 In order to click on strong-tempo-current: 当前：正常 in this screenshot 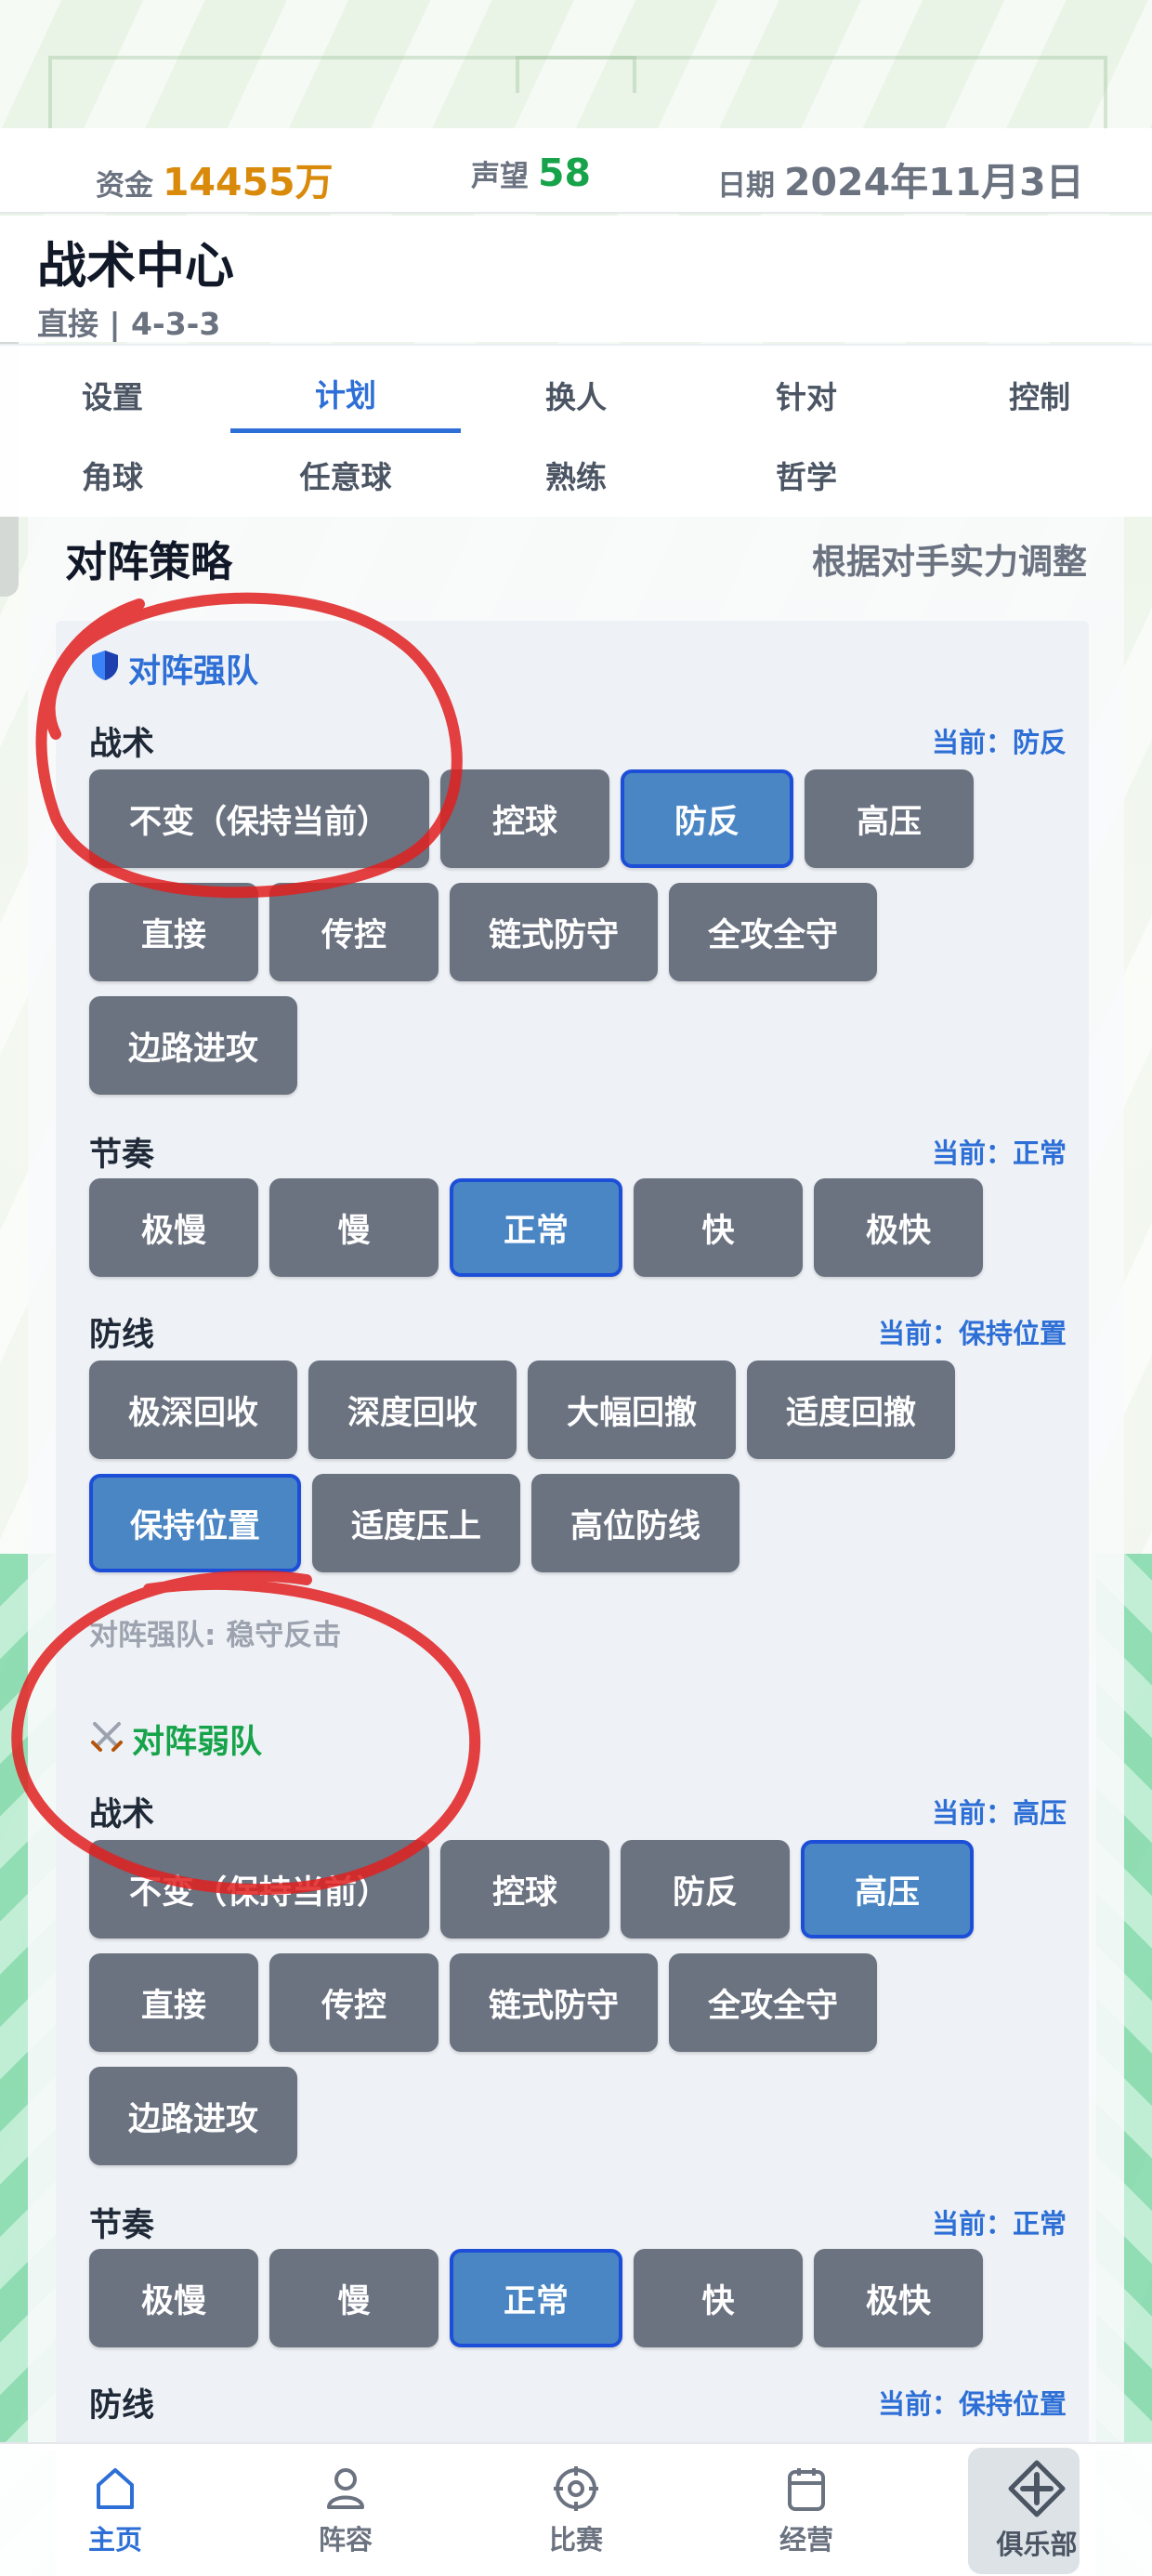, I will do `click(999, 1153)`.